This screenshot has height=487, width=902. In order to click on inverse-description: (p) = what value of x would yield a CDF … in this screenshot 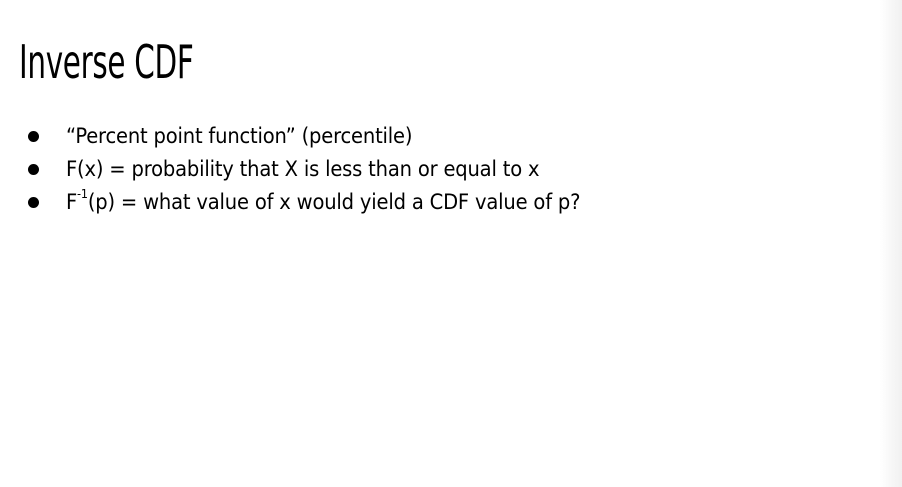, I will do `click(334, 202)`.